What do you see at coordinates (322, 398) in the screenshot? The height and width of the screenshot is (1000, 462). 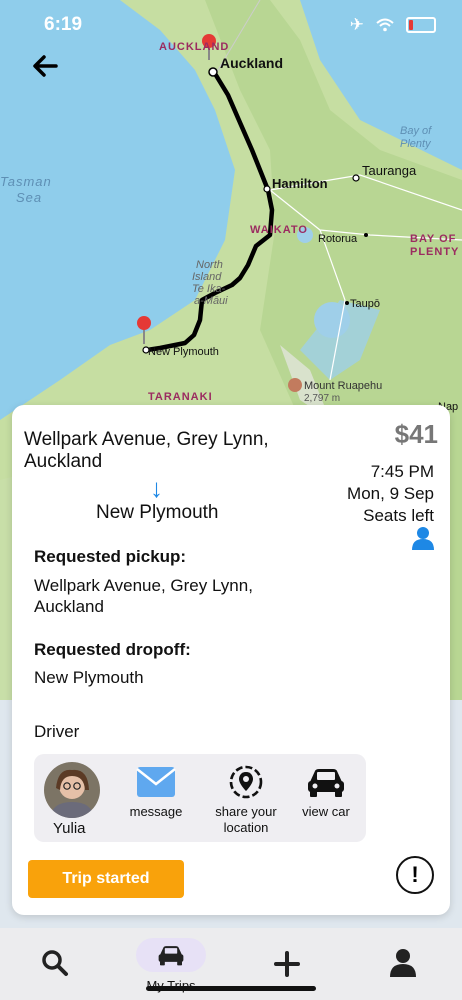 I see `map-label-ruapehu-height: 2,797 m` at bounding box center [322, 398].